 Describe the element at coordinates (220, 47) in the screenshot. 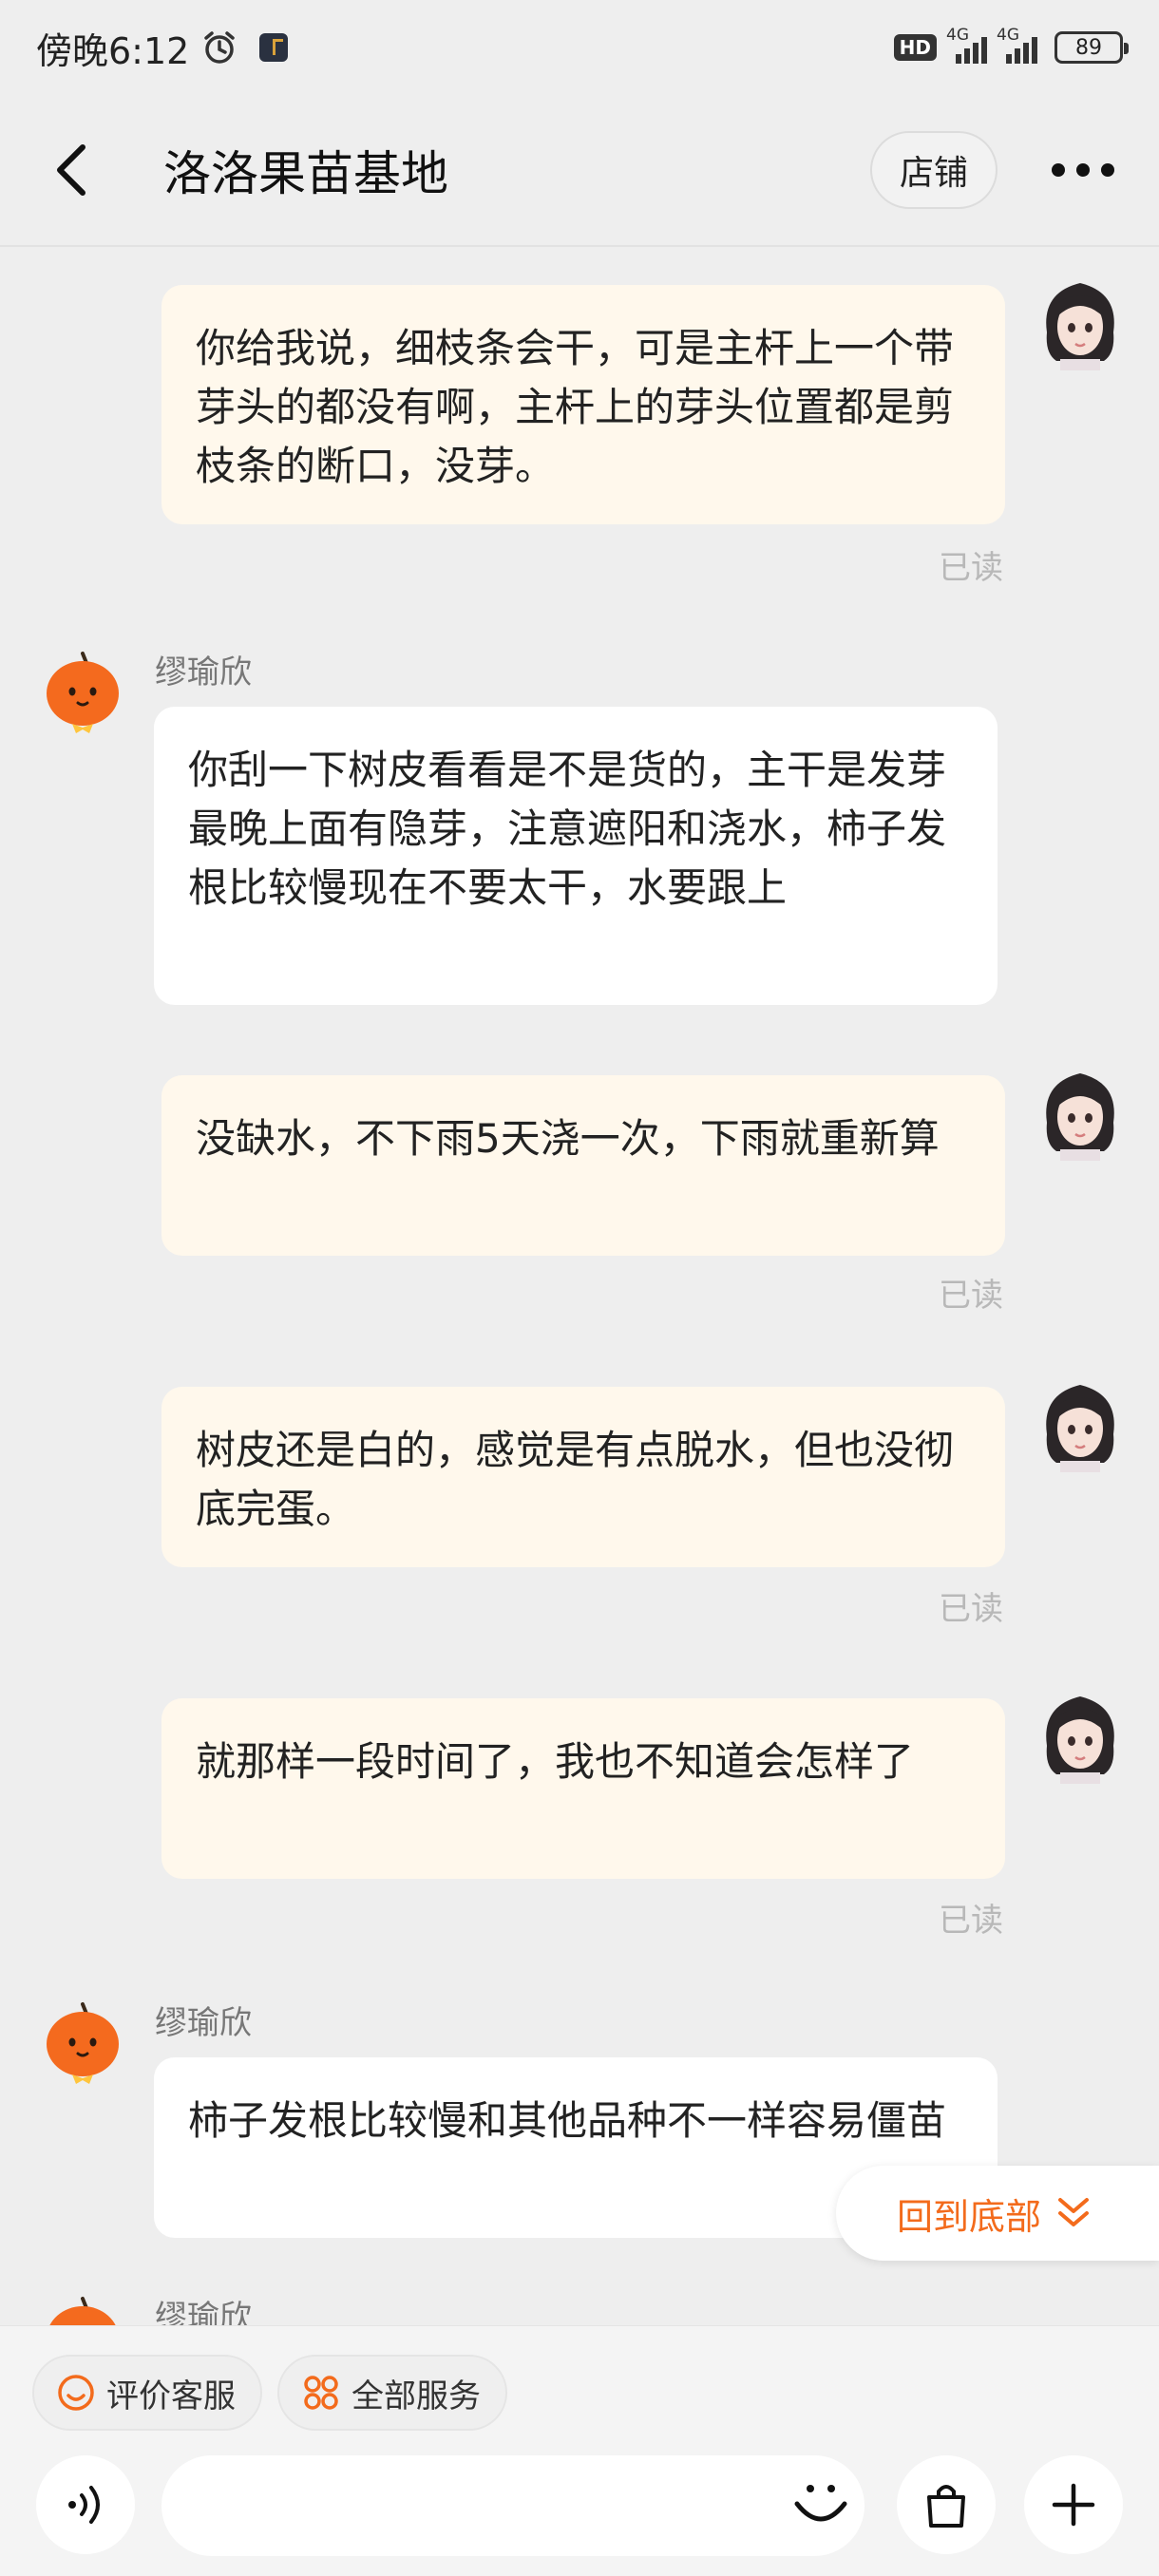

I see `alarm-icon` at that location.